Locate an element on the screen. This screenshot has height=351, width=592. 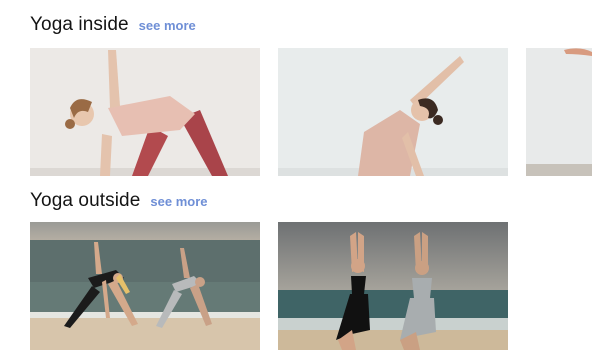
section-header-yoga-inside: Yoga inside see more is located at coordinates (113, 25).